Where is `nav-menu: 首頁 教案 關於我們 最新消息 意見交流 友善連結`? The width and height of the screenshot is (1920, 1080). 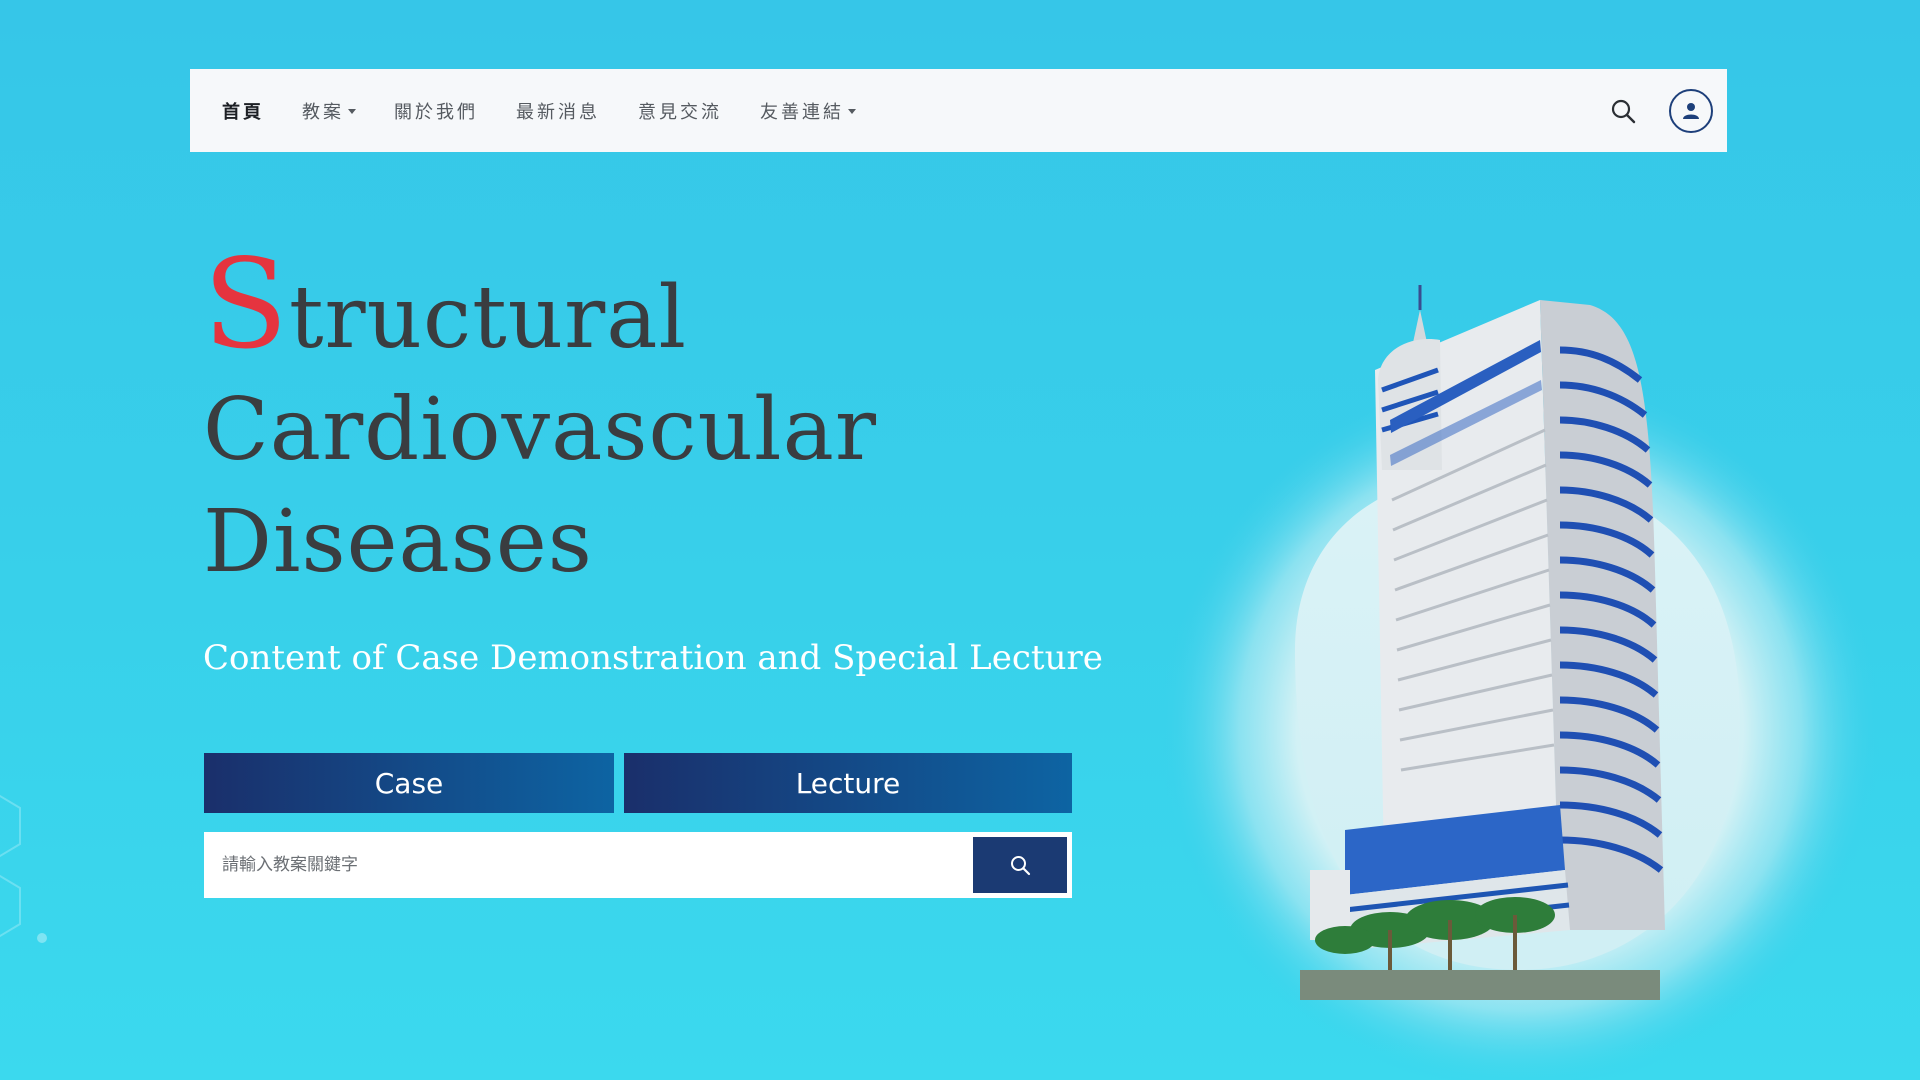 nav-menu: 首頁 教案 關於我們 最新消息 意見交流 友善連結 is located at coordinates (558, 110).